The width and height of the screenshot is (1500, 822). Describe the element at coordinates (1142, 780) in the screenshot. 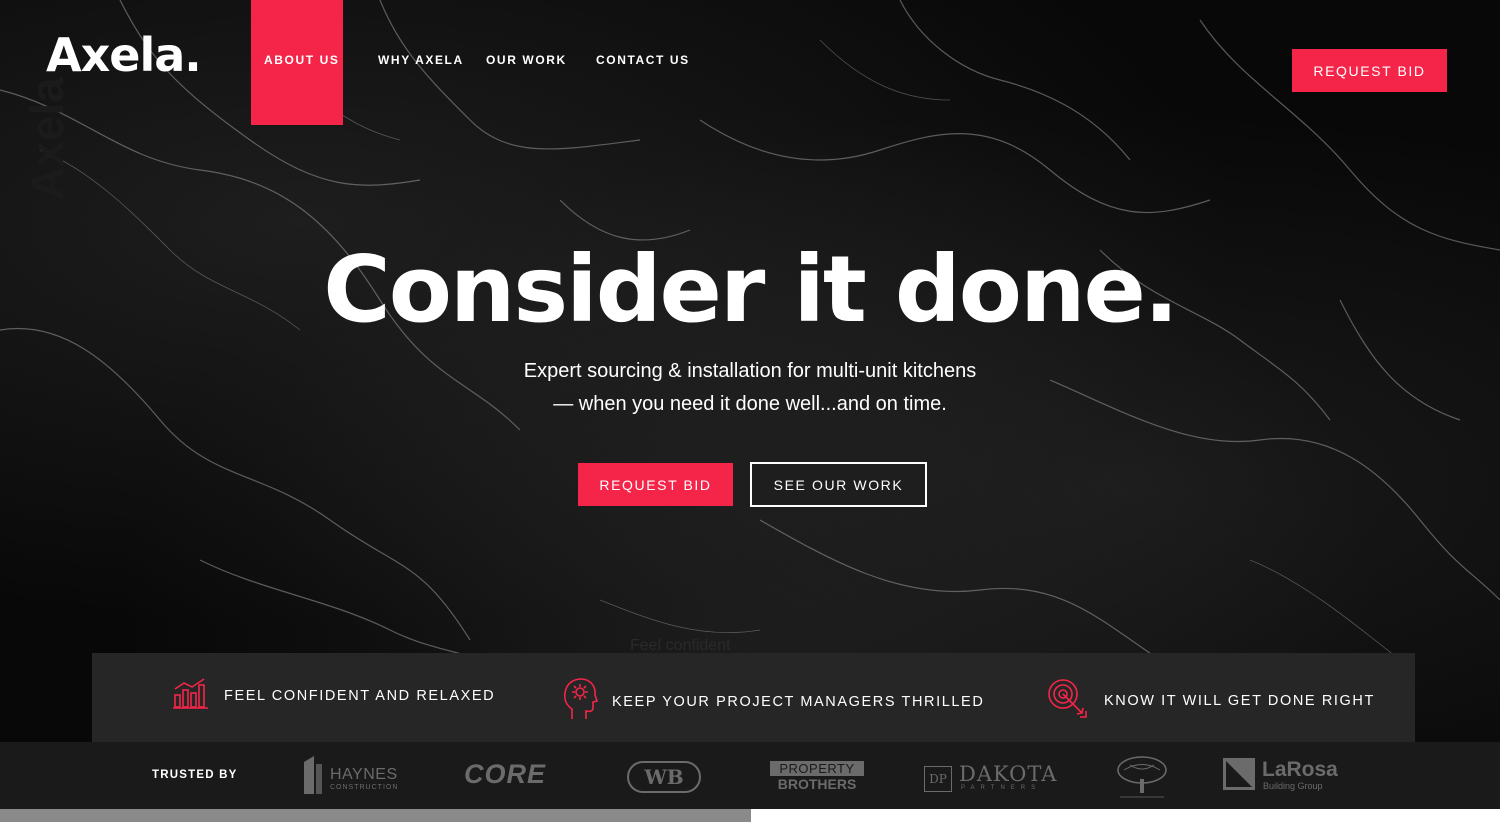

I see `client-logo-tree` at that location.